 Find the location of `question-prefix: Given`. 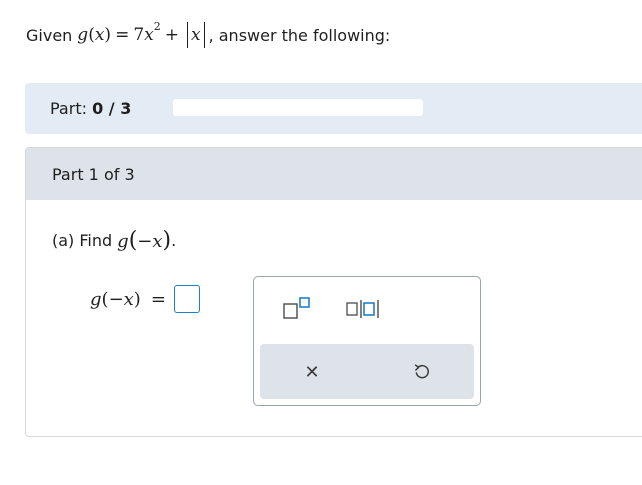

question-prefix: Given is located at coordinates (49, 35).